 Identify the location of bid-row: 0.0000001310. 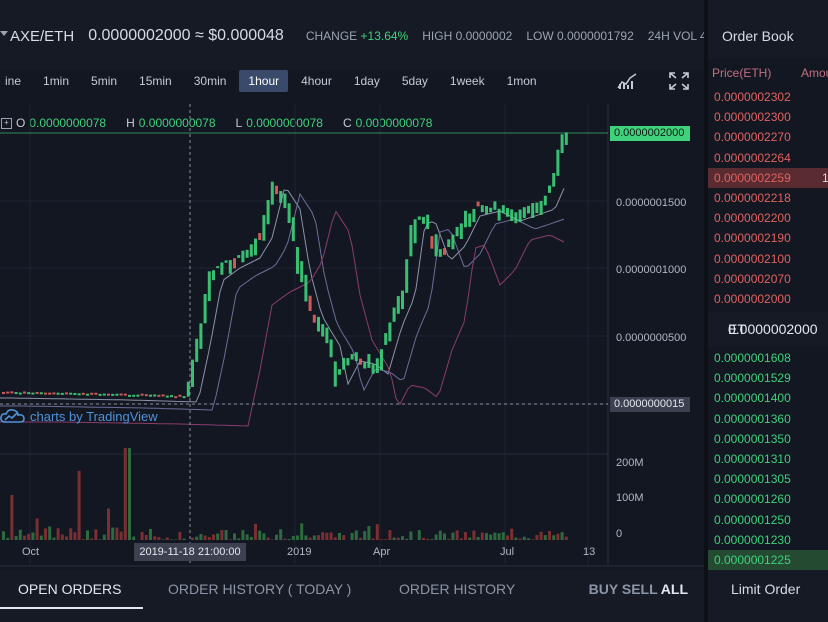
(768, 459).